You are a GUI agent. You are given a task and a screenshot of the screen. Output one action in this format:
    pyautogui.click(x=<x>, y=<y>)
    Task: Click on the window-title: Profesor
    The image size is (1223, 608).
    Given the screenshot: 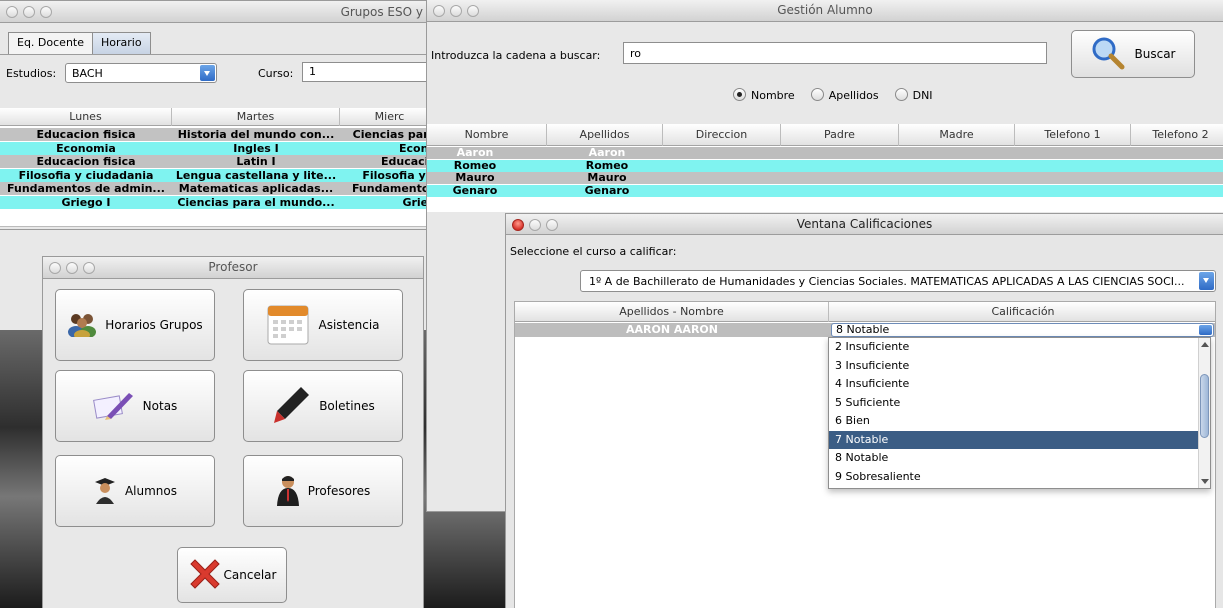 What is the action you would take?
    pyautogui.click(x=233, y=267)
    